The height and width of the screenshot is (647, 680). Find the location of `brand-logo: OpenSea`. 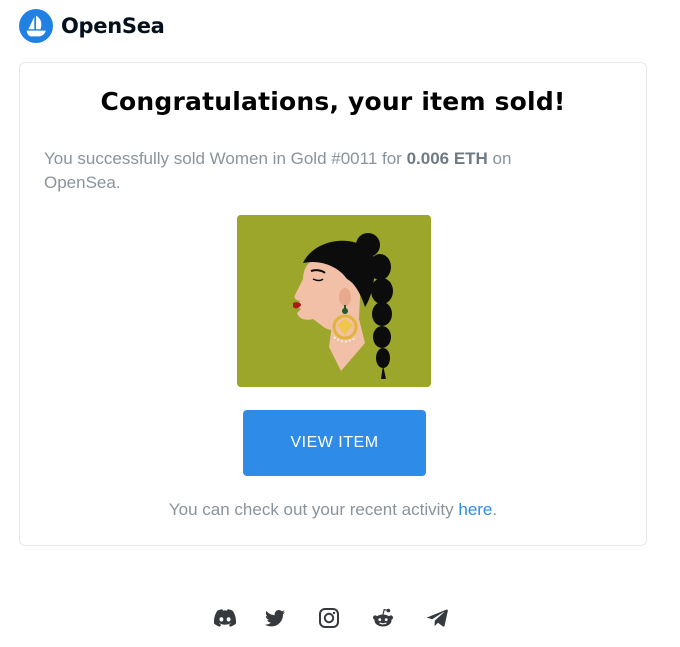

brand-logo: OpenSea is located at coordinates (92, 26).